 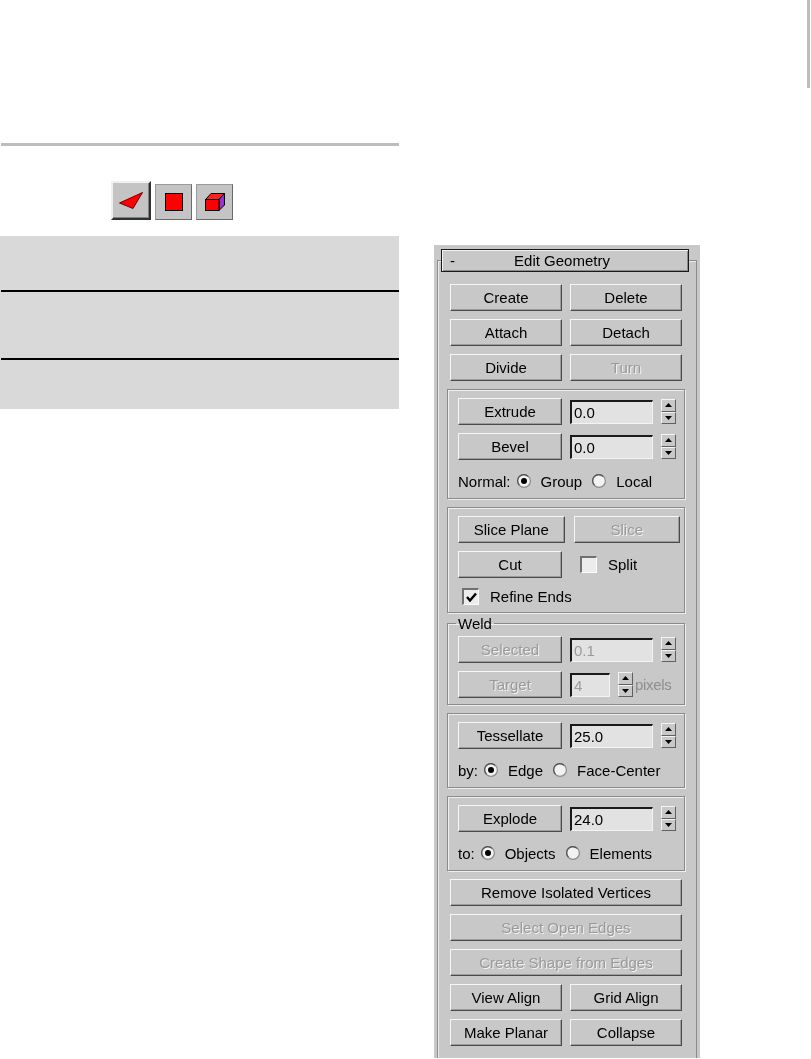 What do you see at coordinates (511, 529) in the screenshot?
I see `command-button: Slice Plane` at bounding box center [511, 529].